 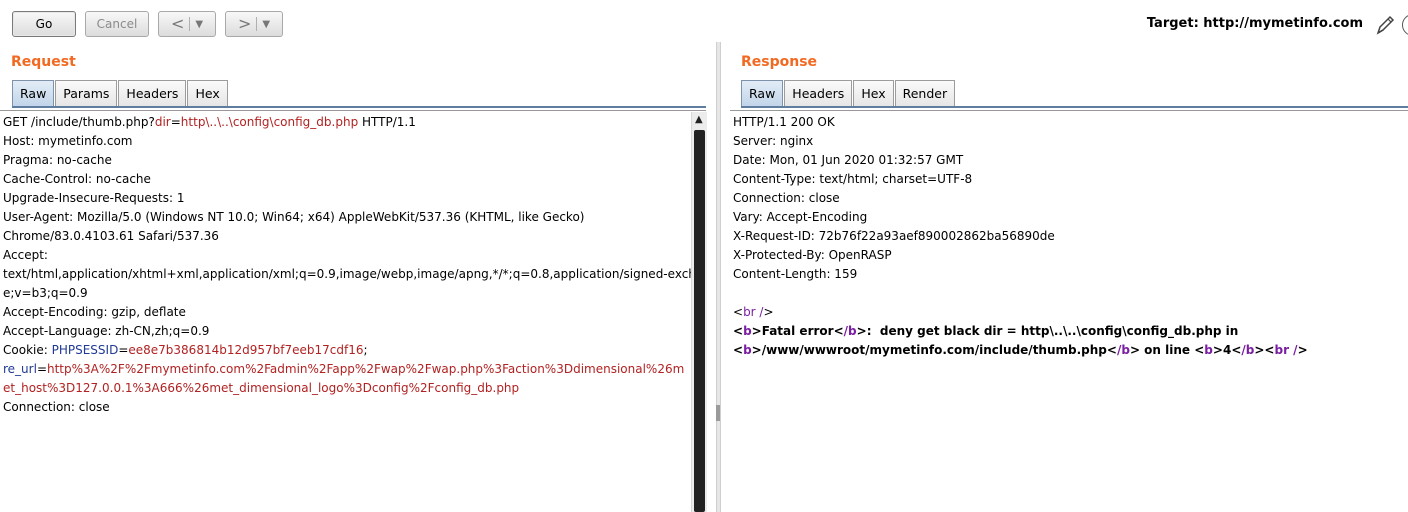 I want to click on split-divider, so click(x=718, y=277).